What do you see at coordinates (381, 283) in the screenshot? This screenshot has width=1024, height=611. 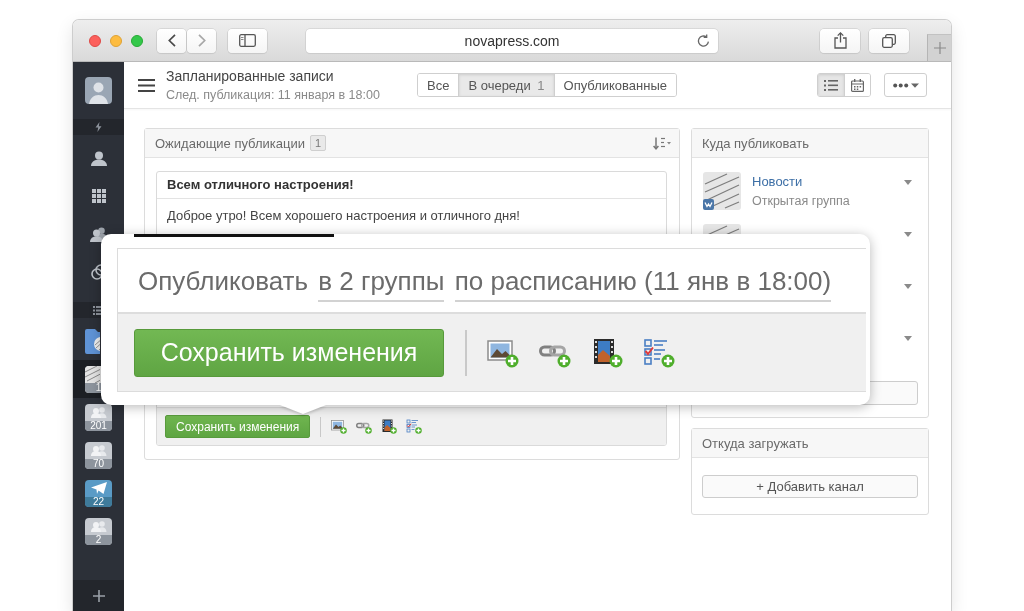 I see `groups-link: в 2 группы` at bounding box center [381, 283].